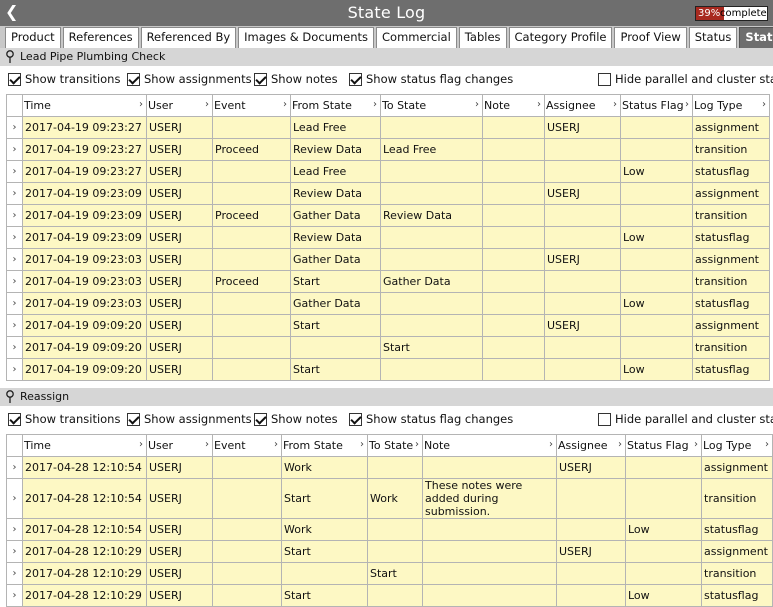 This screenshot has width=773, height=607. I want to click on table-row: › 2017-04-19 09:09:20 USERJ Start transition, so click(388, 347).